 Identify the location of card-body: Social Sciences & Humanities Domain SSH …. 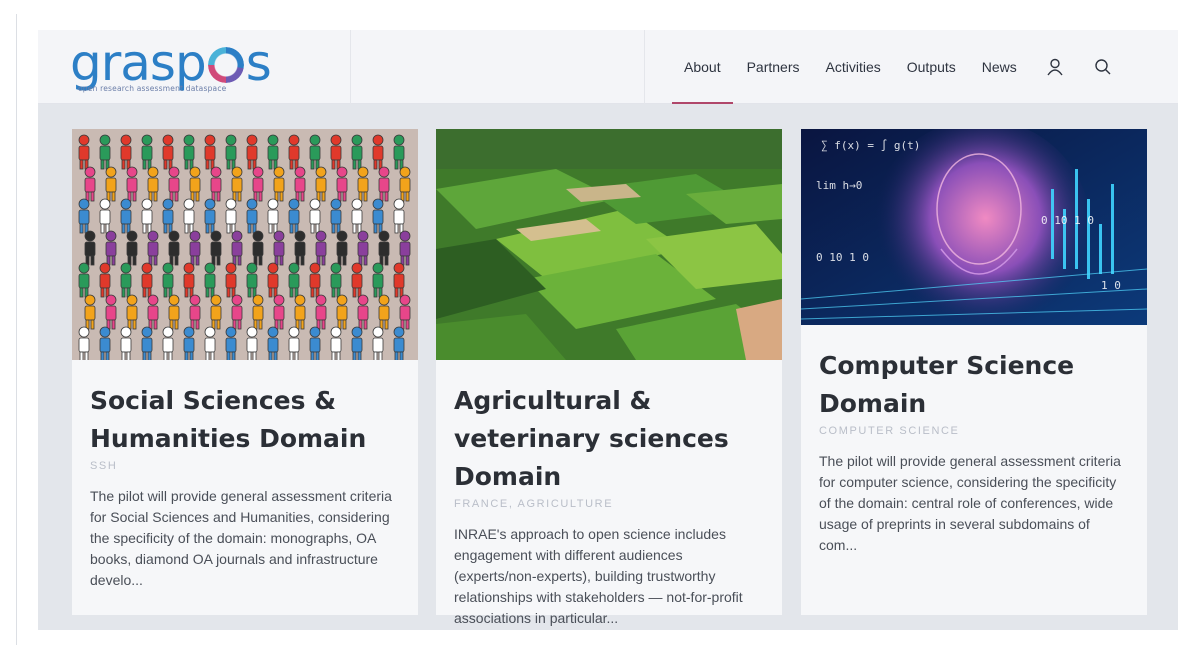
(245, 475).